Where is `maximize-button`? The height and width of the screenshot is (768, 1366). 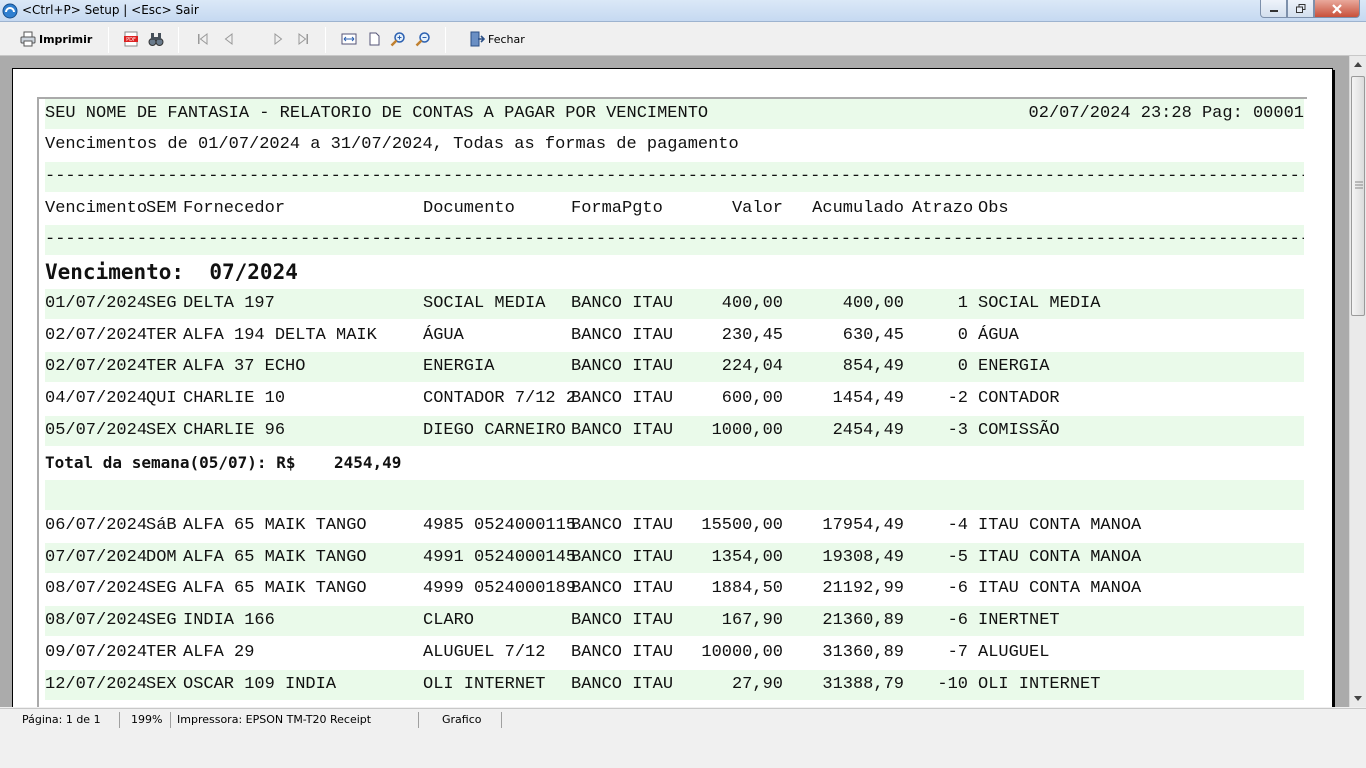 maximize-button is located at coordinates (1300, 9).